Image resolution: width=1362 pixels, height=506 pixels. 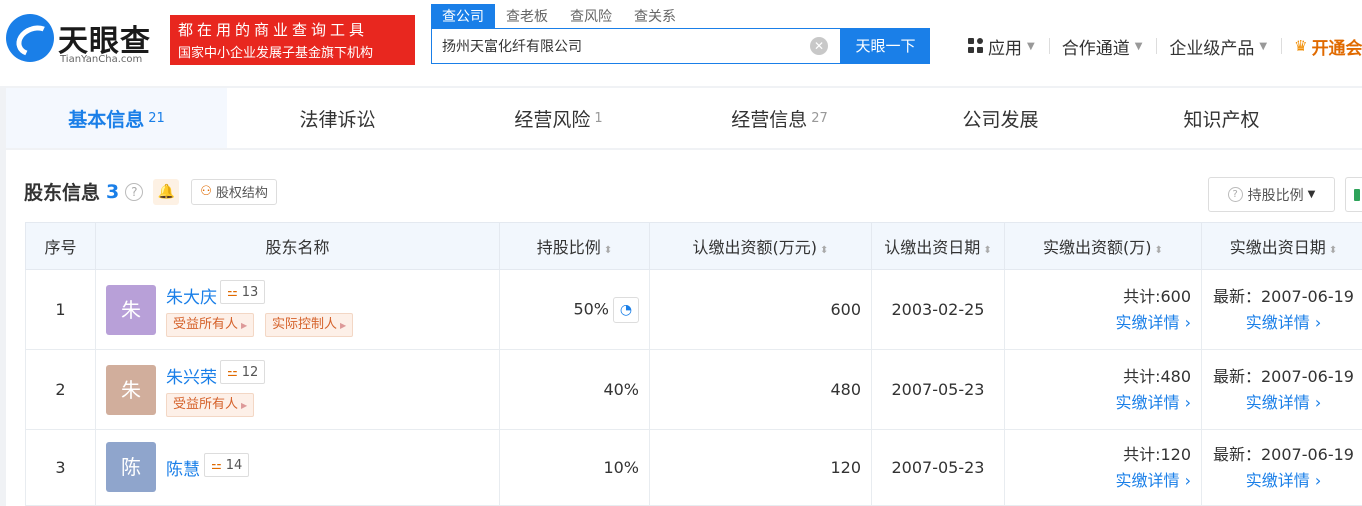 I want to click on shareholder-name-link: 朱大庆, so click(x=191, y=295).